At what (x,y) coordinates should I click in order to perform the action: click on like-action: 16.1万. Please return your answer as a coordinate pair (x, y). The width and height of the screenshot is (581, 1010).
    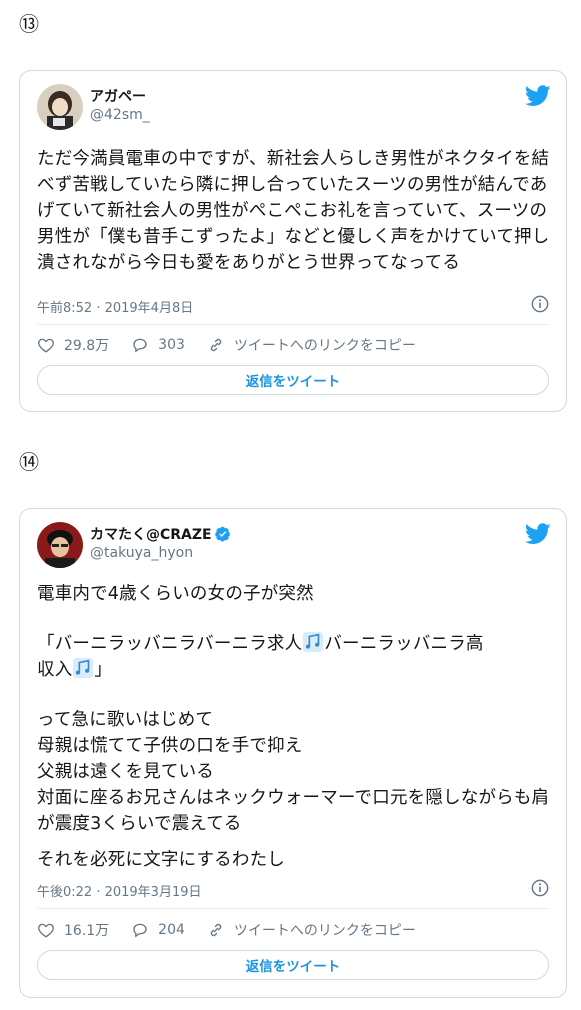
    Looking at the image, I should click on (73, 930).